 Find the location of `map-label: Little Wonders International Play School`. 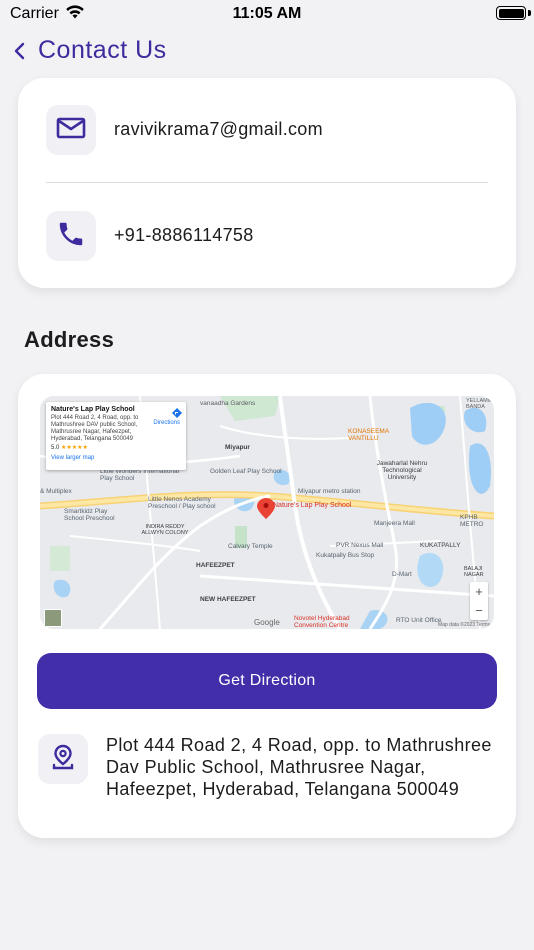

map-label: Little Wonders International Play School is located at coordinates (140, 475).